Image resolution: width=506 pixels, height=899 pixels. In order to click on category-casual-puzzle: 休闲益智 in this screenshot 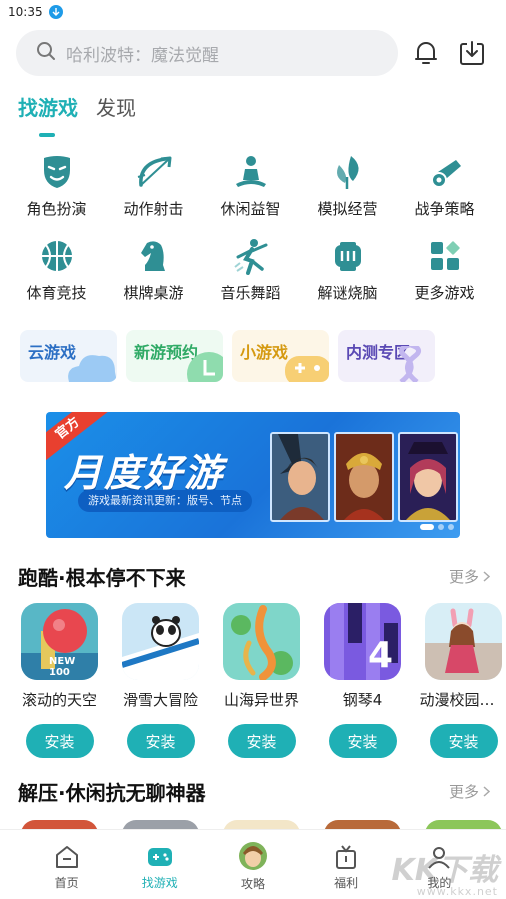, I will do `click(250, 187)`.